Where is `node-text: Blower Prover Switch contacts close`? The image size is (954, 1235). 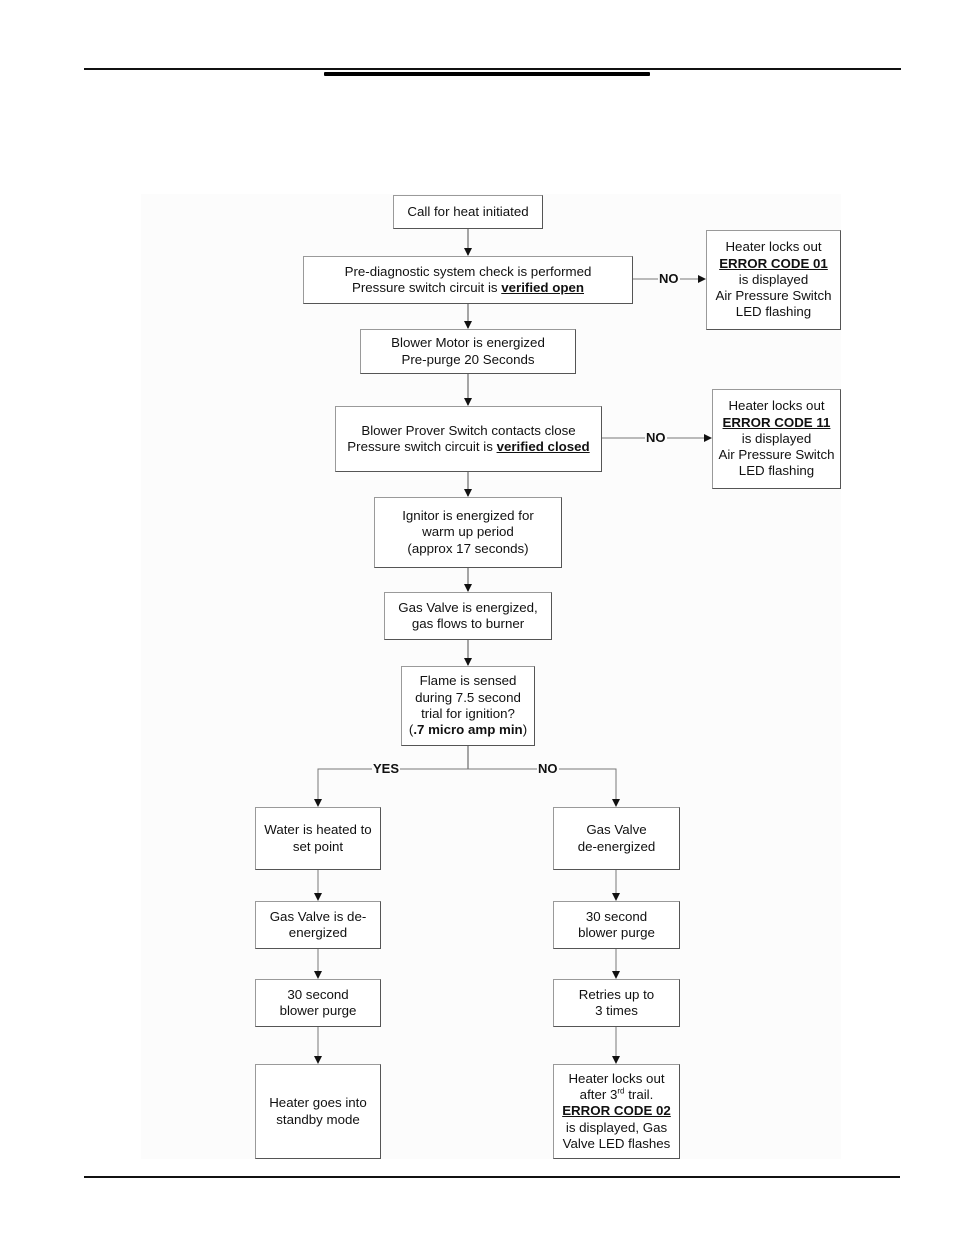 node-text: Blower Prover Switch contacts close is located at coordinates (468, 430).